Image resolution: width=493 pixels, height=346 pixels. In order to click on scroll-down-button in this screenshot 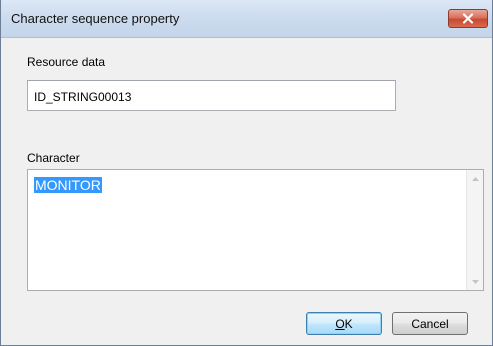, I will do `click(475, 281)`.